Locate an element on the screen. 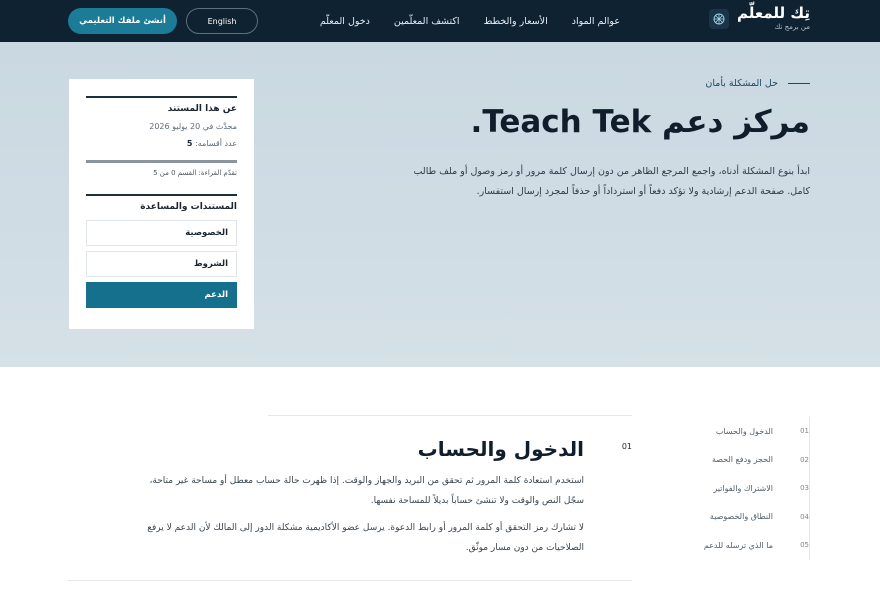 Image resolution: width=880 pixels, height=605 pixels. doc-link-support: الدعم is located at coordinates (161, 295).